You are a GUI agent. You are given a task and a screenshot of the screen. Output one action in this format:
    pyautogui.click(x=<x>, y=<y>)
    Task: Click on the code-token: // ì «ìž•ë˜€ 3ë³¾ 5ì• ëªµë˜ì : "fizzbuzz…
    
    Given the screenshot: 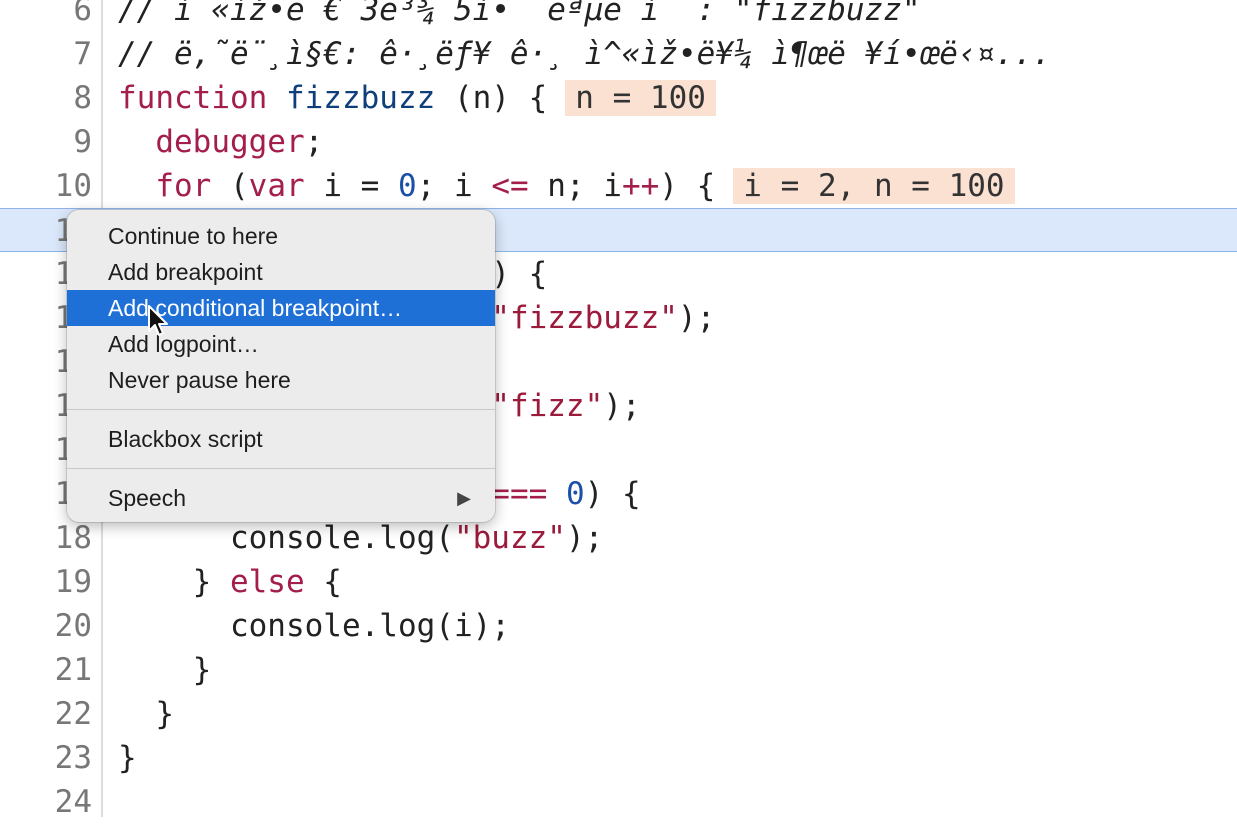 What is the action you would take?
    pyautogui.click(x=519, y=14)
    